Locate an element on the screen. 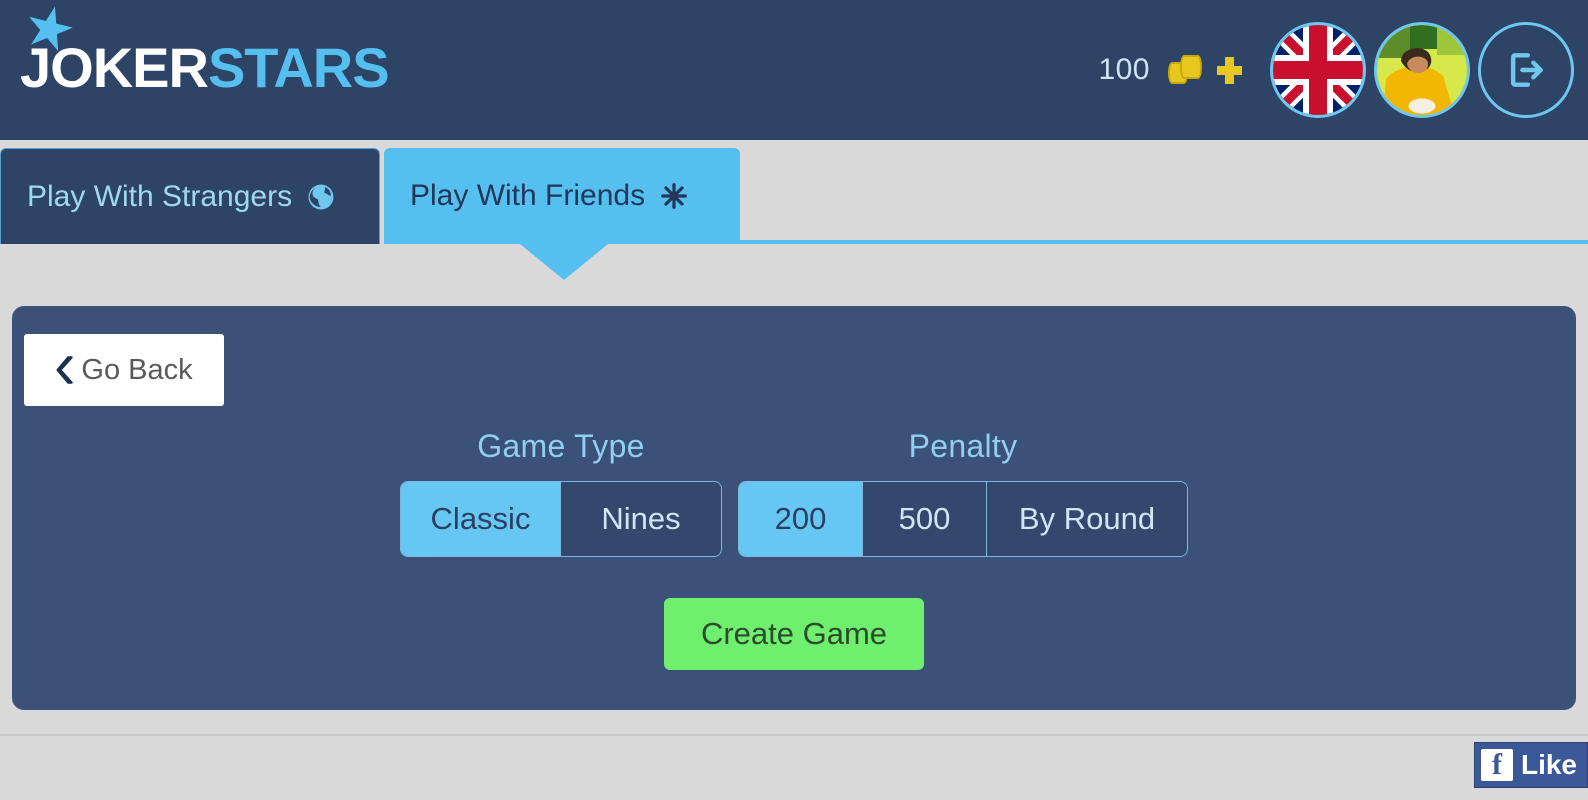 Image resolution: width=1588 pixels, height=800 pixels. penalty-label: Penalty is located at coordinates (963, 446).